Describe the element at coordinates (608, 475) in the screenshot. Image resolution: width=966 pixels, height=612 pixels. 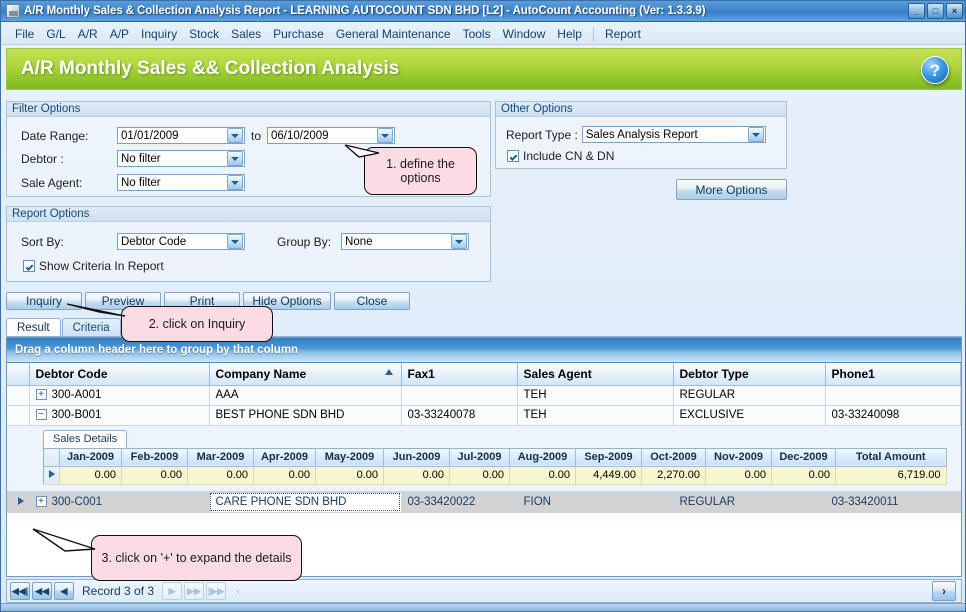
I see `detail-cell-sep: 4,449.00` at that location.